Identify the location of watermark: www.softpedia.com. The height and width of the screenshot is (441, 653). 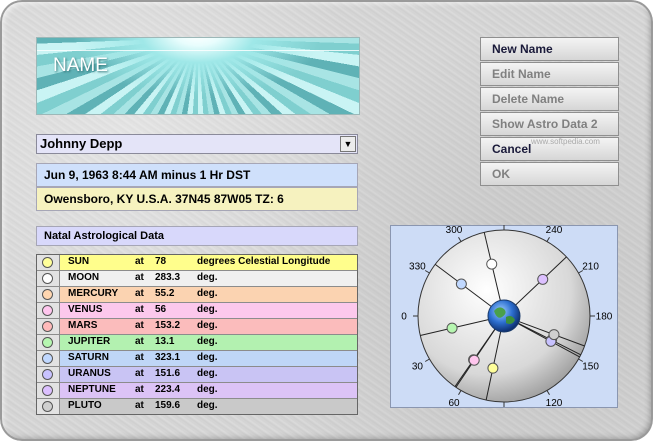
(565, 141).